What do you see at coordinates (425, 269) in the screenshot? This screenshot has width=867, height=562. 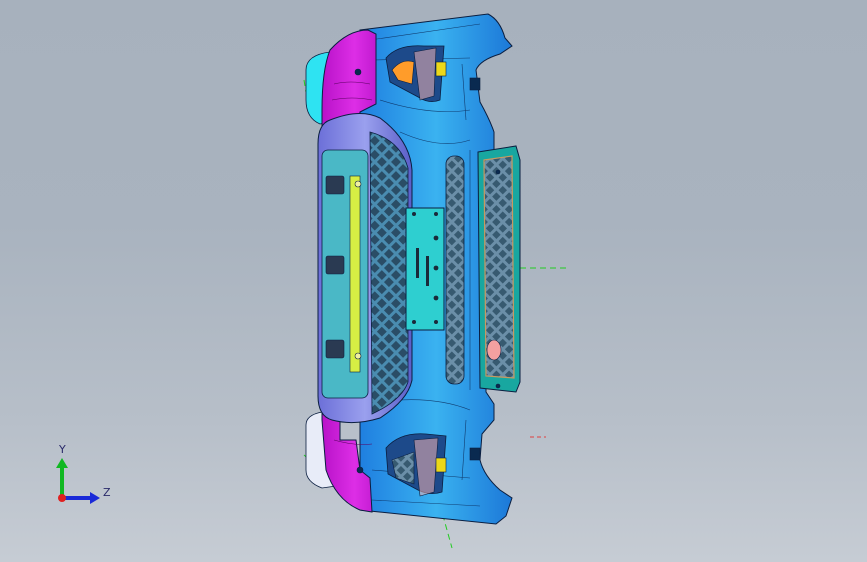 I see `license-plate-mount` at bounding box center [425, 269].